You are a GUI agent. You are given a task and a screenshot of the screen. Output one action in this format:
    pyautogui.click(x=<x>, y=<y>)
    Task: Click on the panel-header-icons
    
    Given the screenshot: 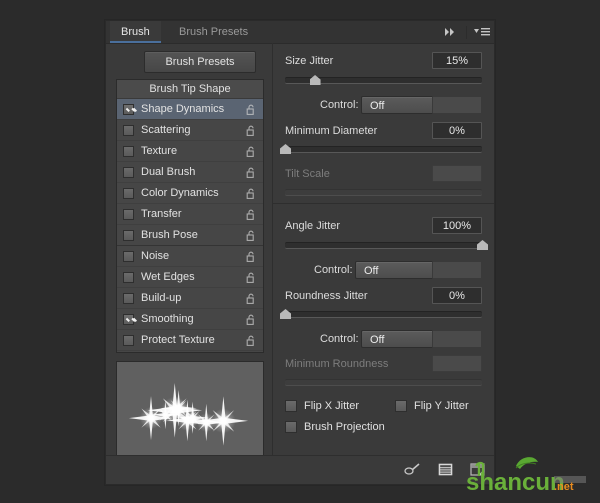 What is the action you would take?
    pyautogui.click(x=466, y=32)
    